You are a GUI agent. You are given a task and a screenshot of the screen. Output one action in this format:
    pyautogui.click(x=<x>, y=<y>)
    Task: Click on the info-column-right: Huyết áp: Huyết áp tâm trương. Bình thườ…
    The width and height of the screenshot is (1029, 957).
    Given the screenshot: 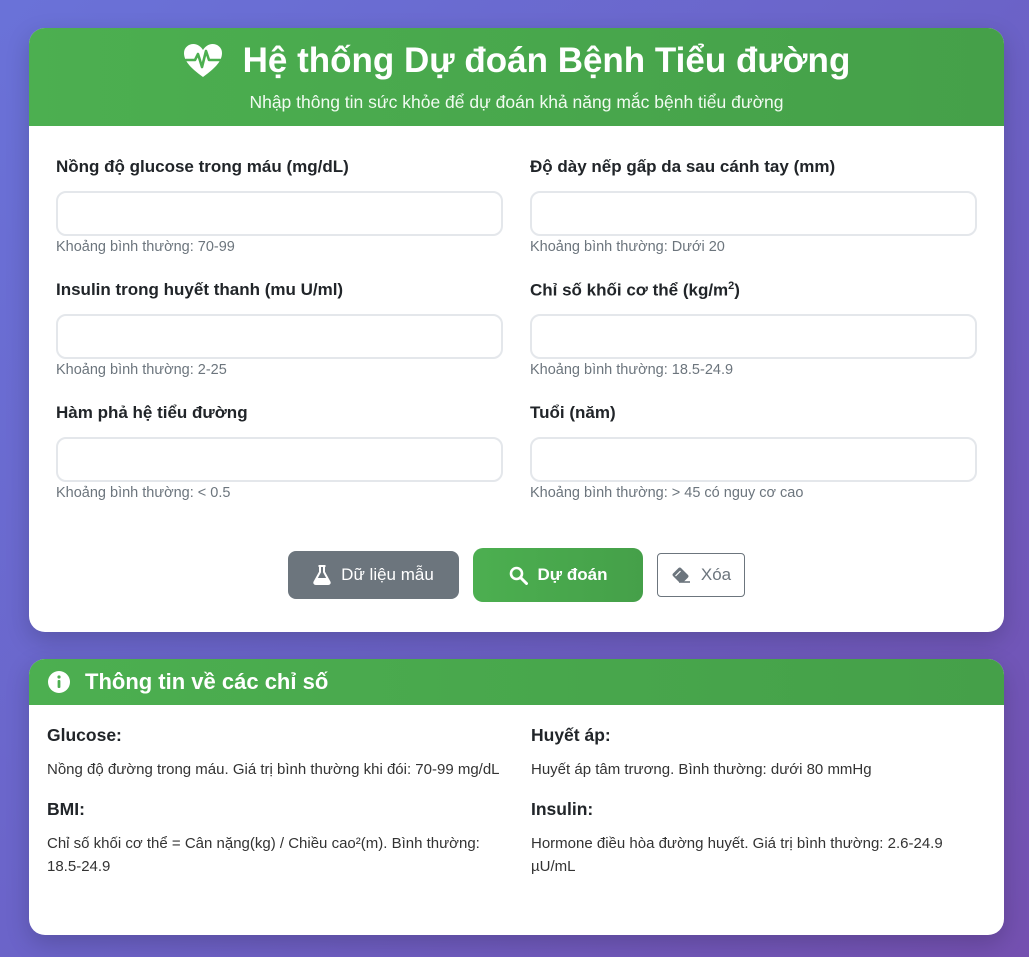 What is the action you would take?
    pyautogui.click(x=761, y=810)
    